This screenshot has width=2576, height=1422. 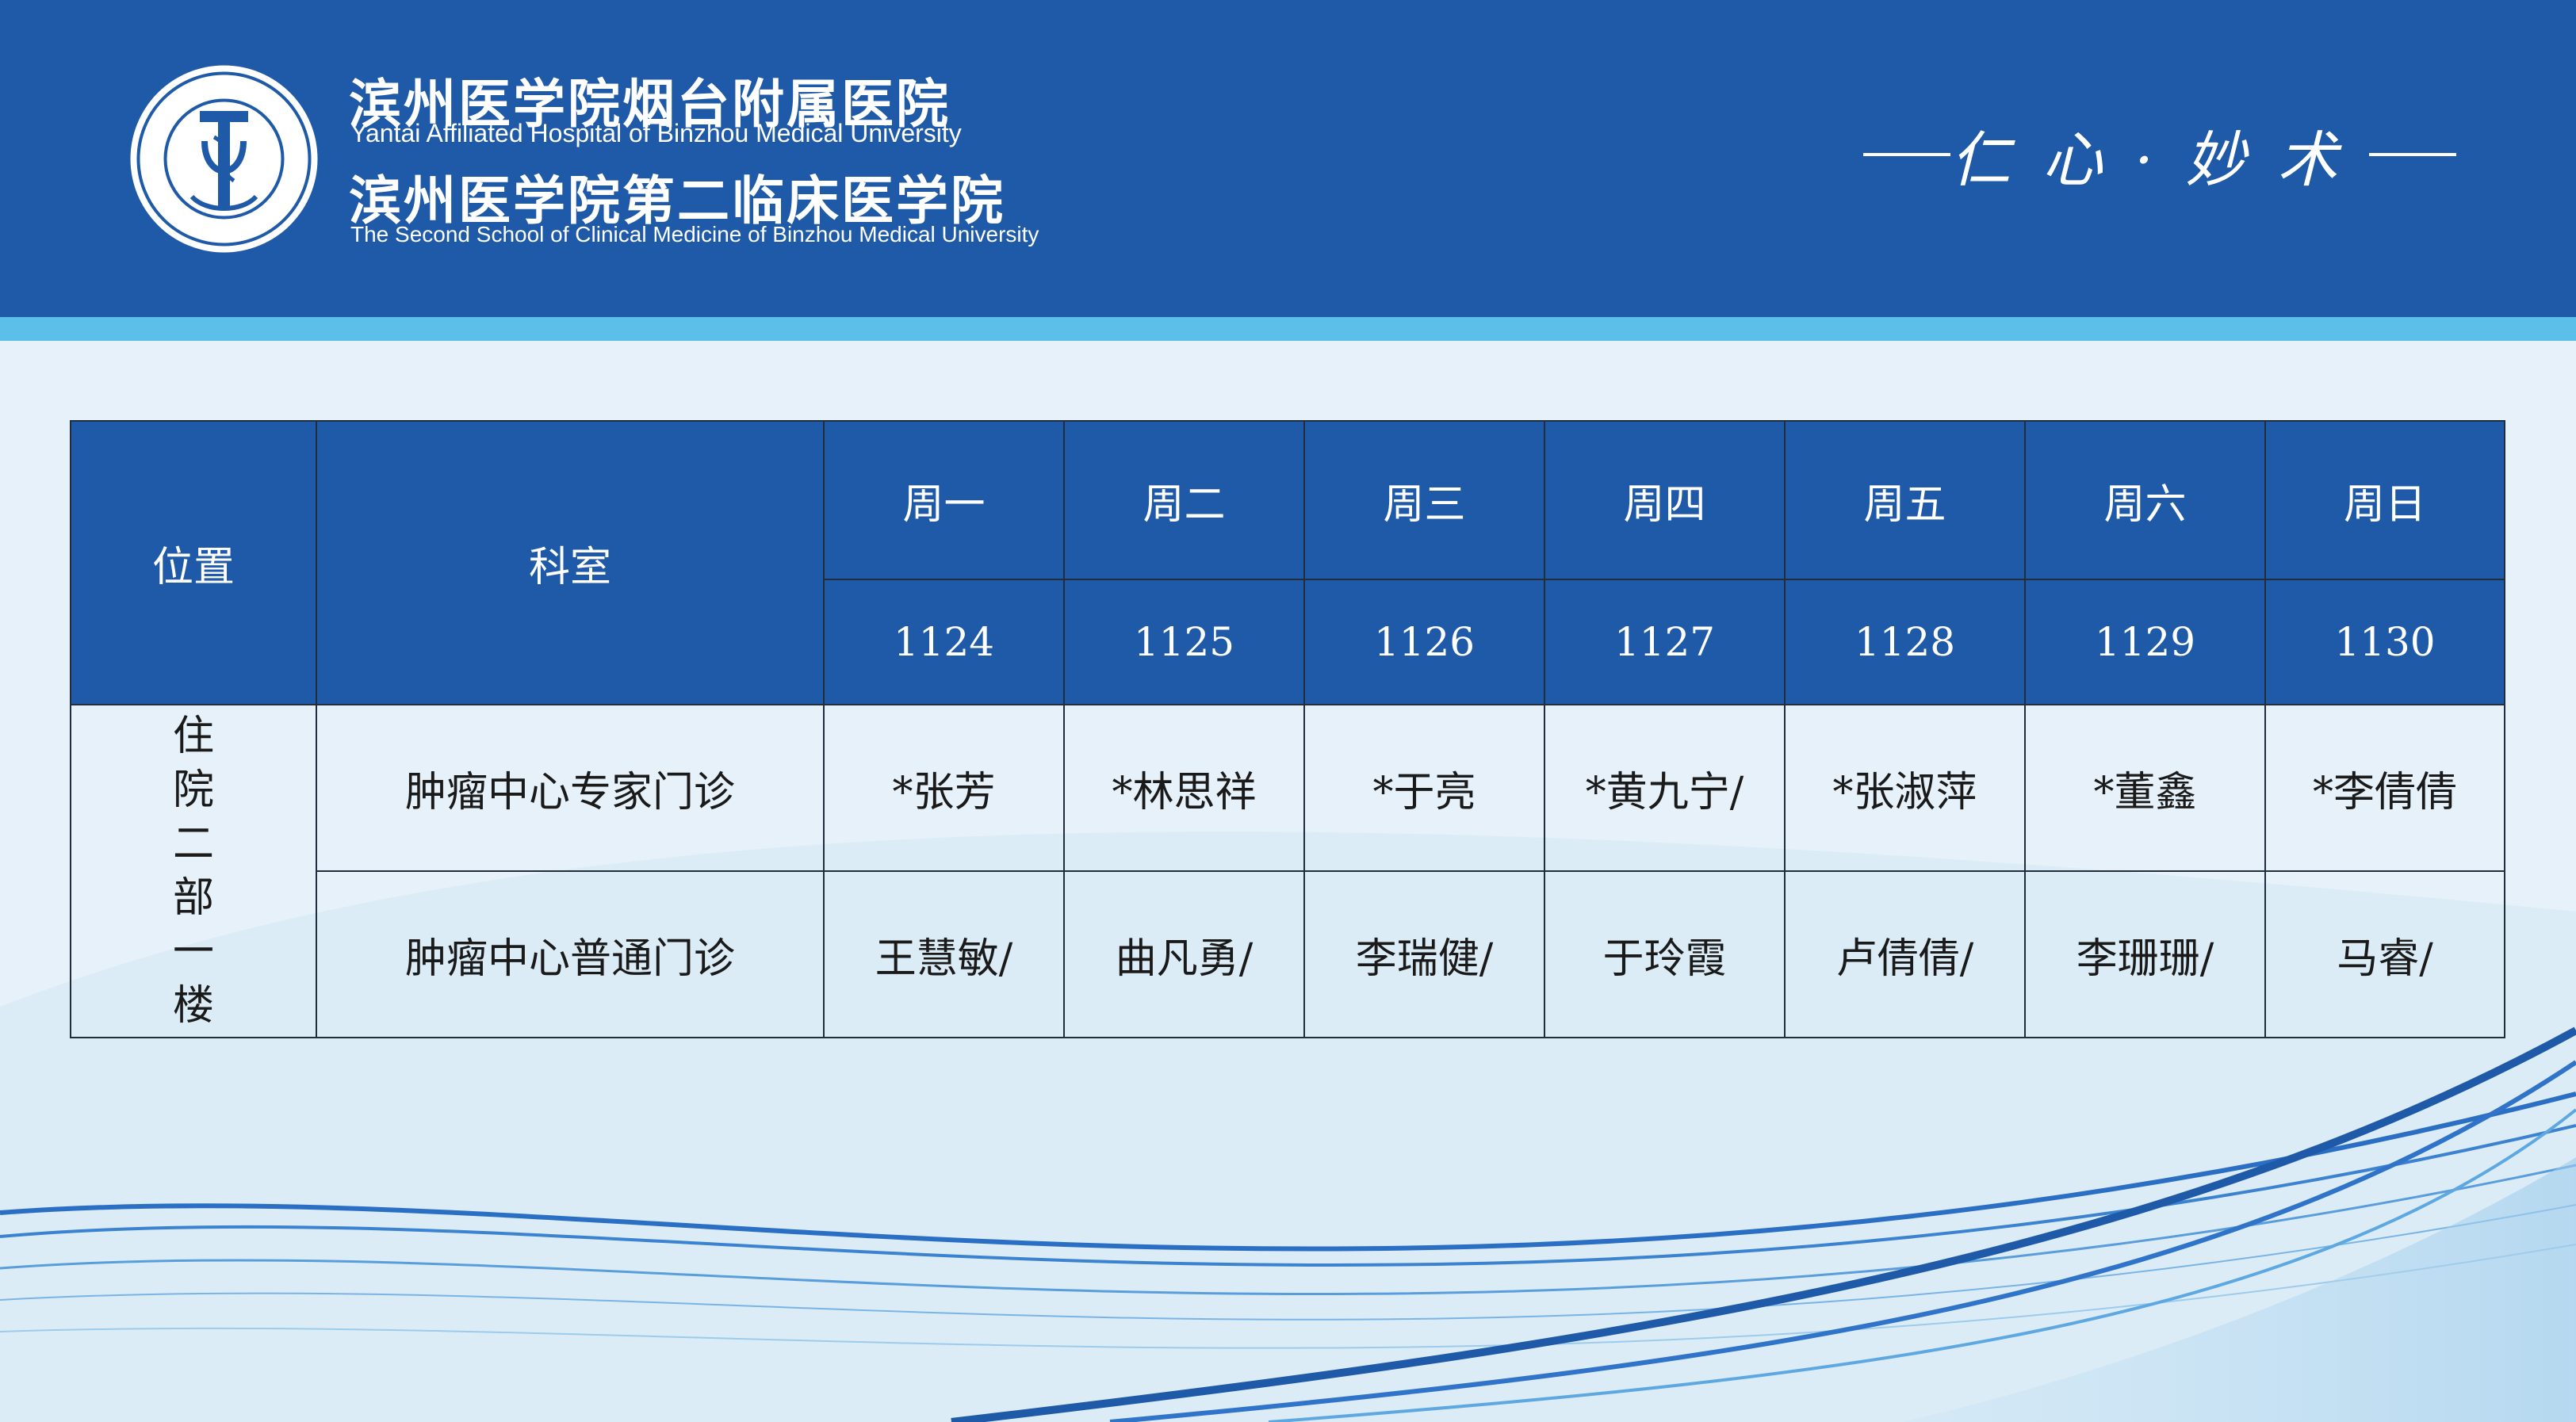 What do you see at coordinates (2384, 954) in the screenshot?
I see `doctor-cell: 马睿/` at bounding box center [2384, 954].